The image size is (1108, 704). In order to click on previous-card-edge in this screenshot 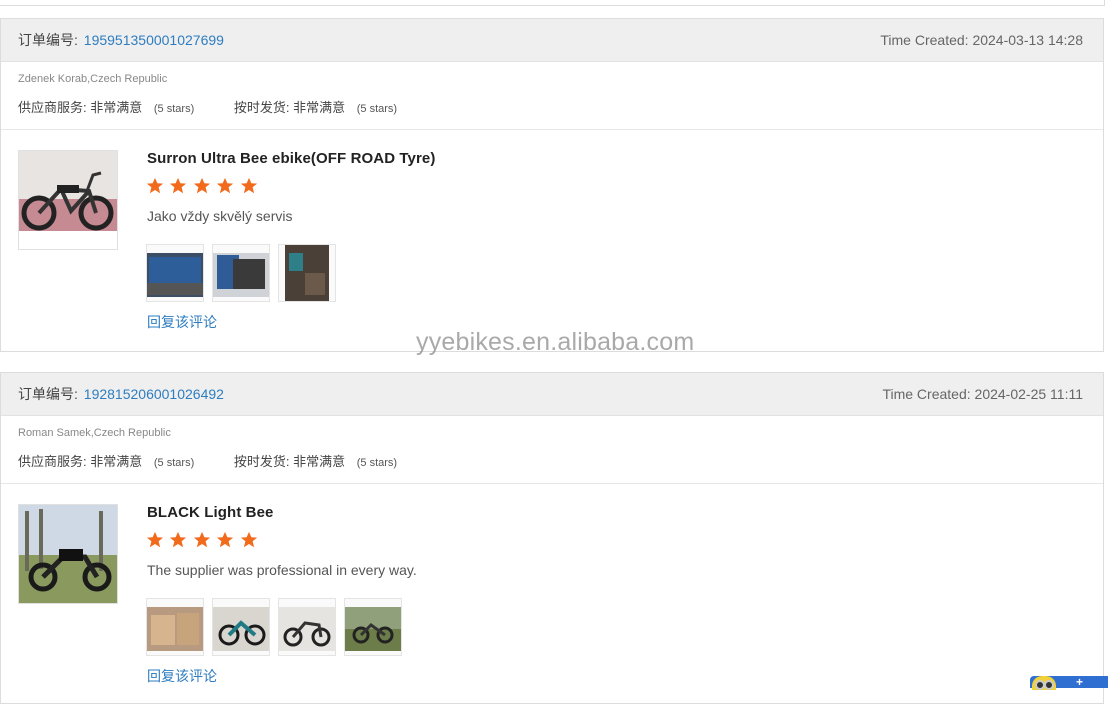, I will do `click(552, 3)`.